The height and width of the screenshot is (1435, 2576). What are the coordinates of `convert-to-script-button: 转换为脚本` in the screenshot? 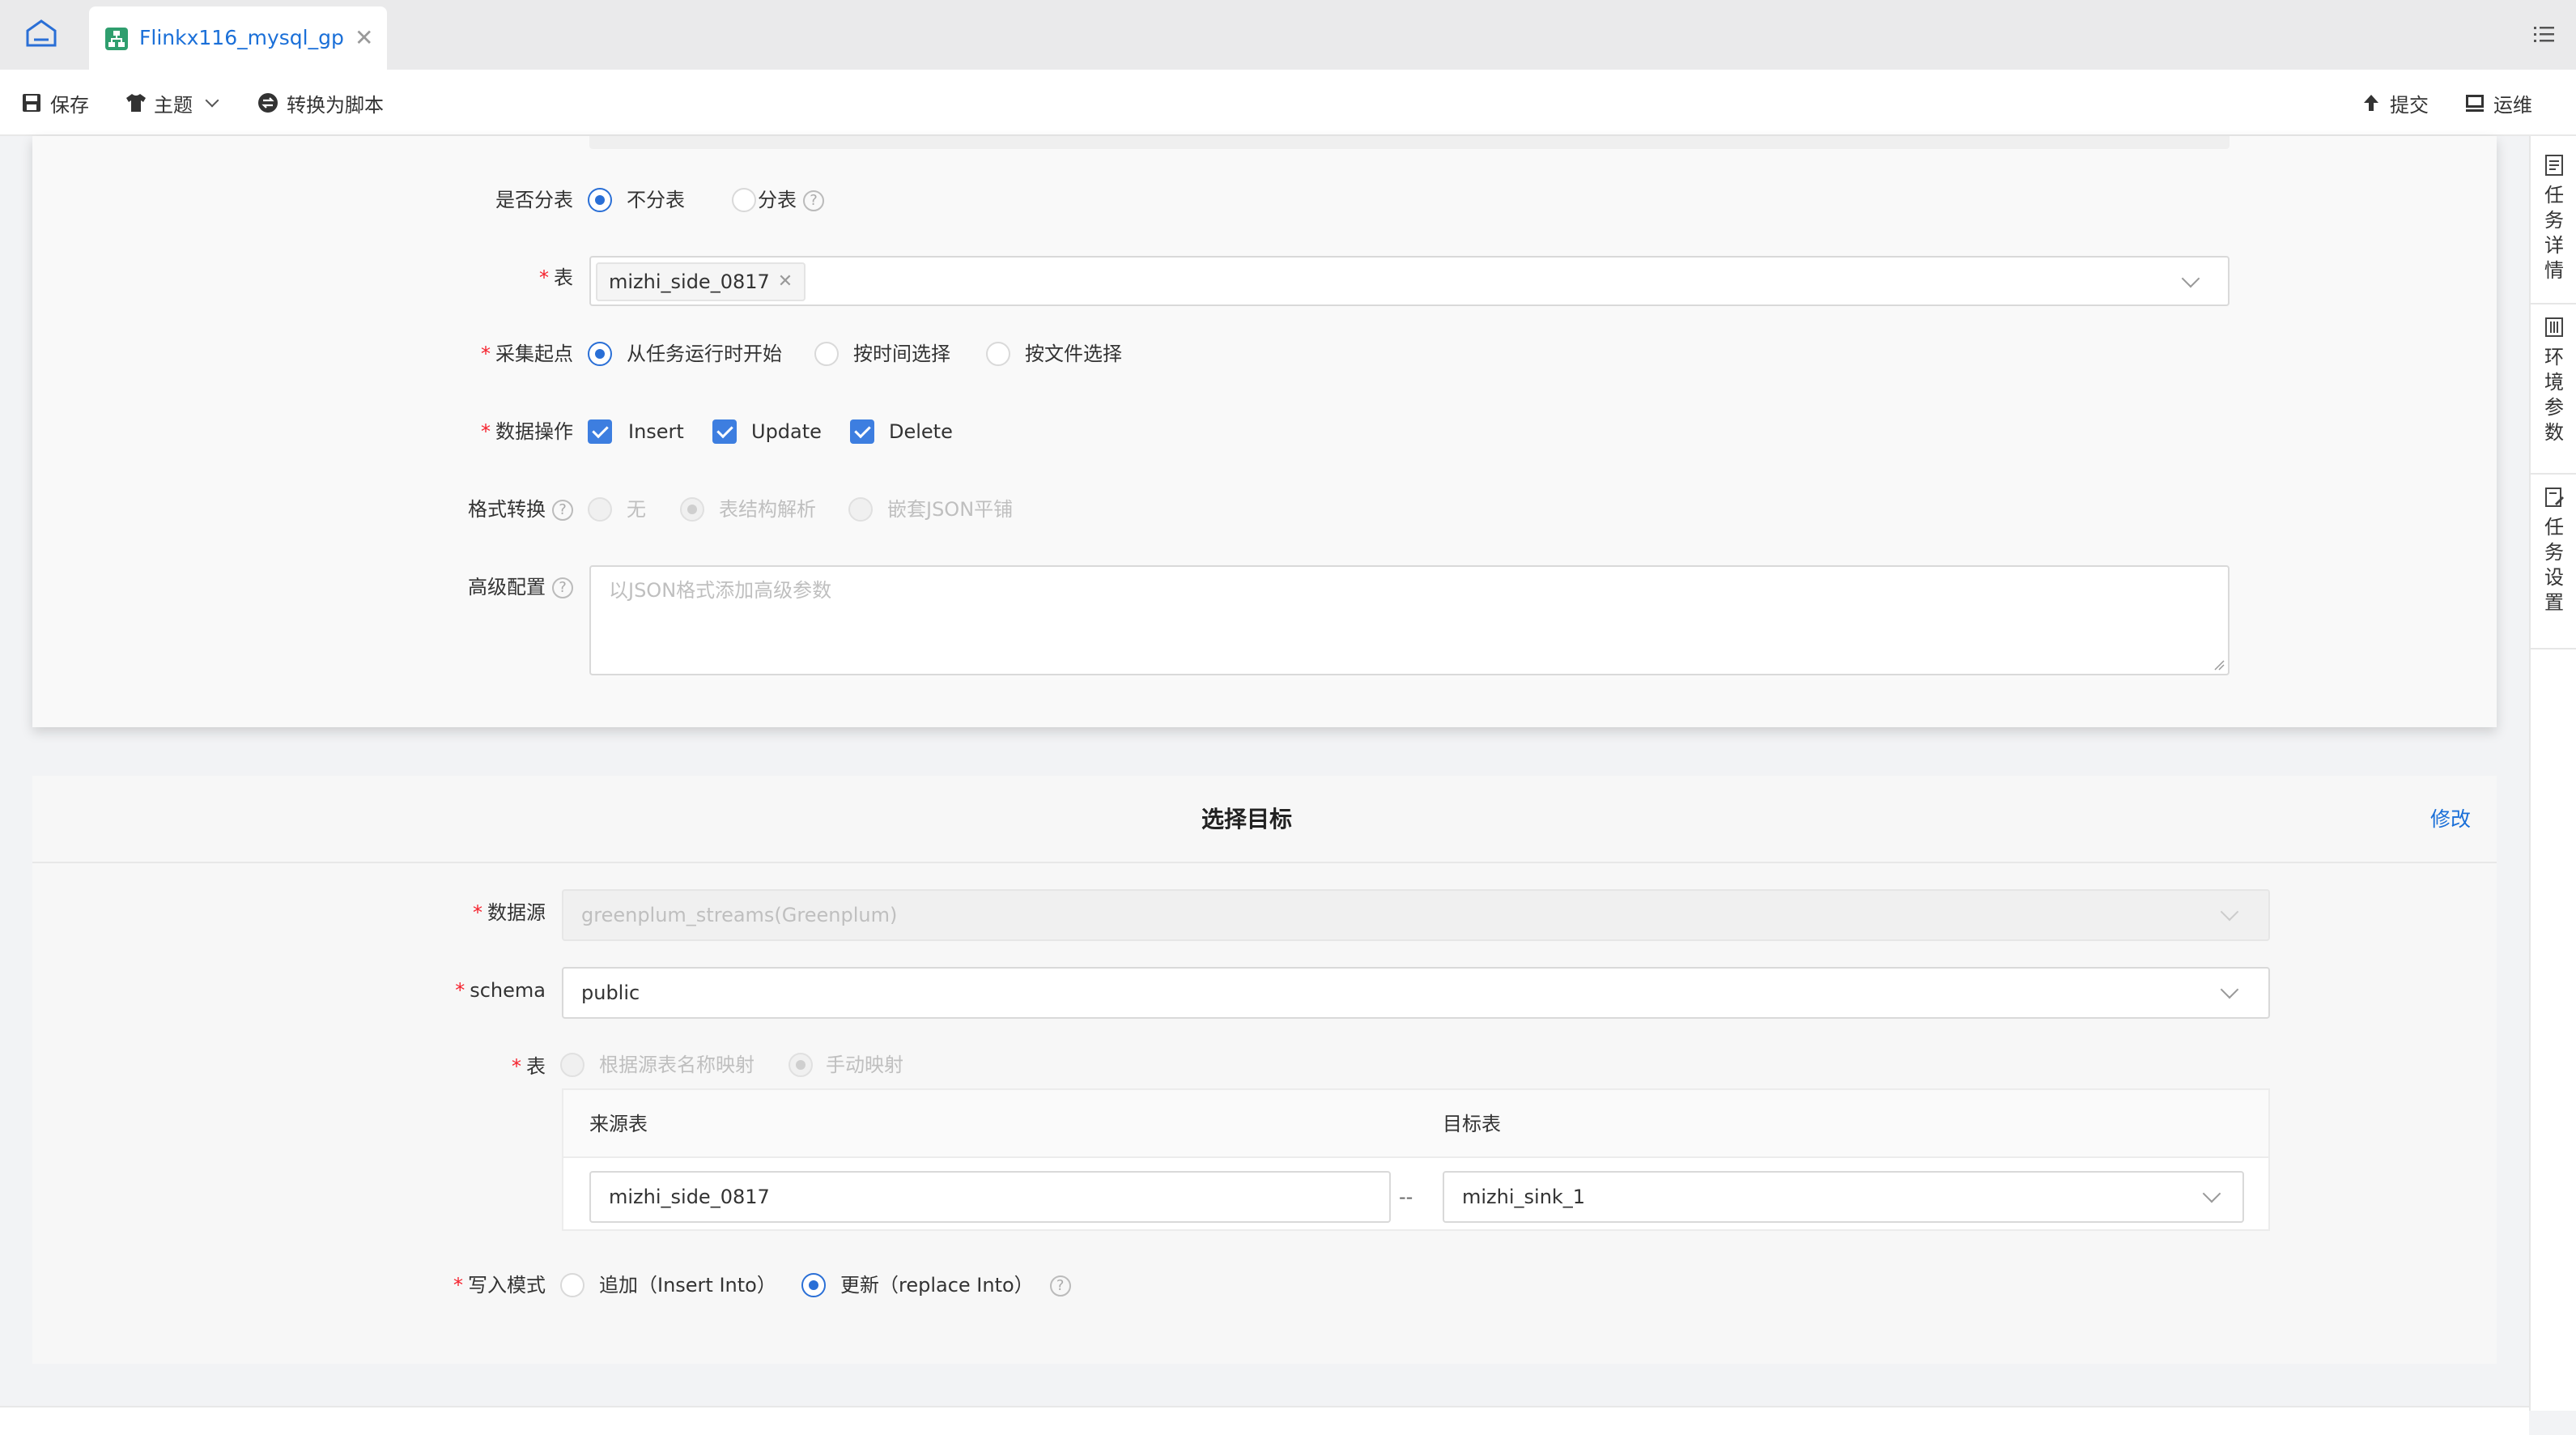 It's located at (320, 103).